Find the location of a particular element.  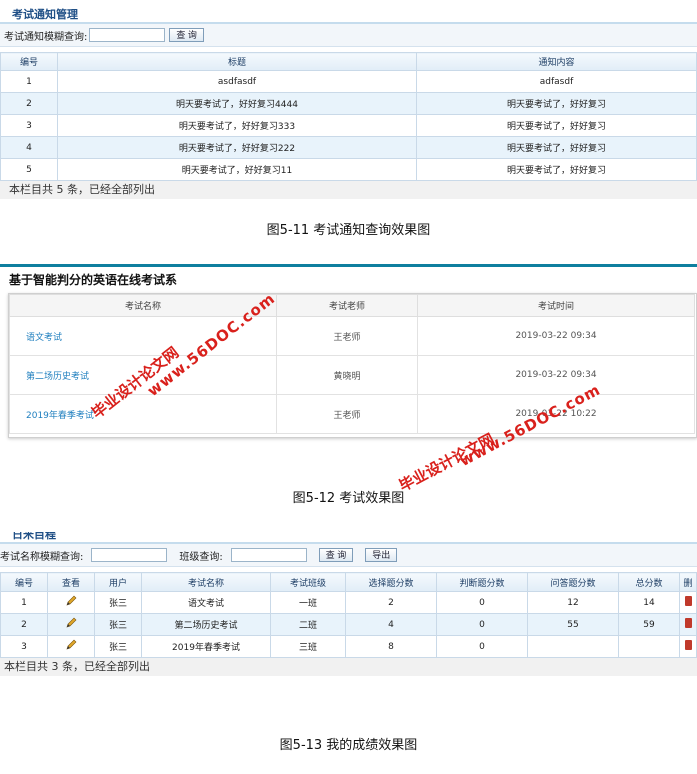

notice-search-button: 查 询 is located at coordinates (186, 35).